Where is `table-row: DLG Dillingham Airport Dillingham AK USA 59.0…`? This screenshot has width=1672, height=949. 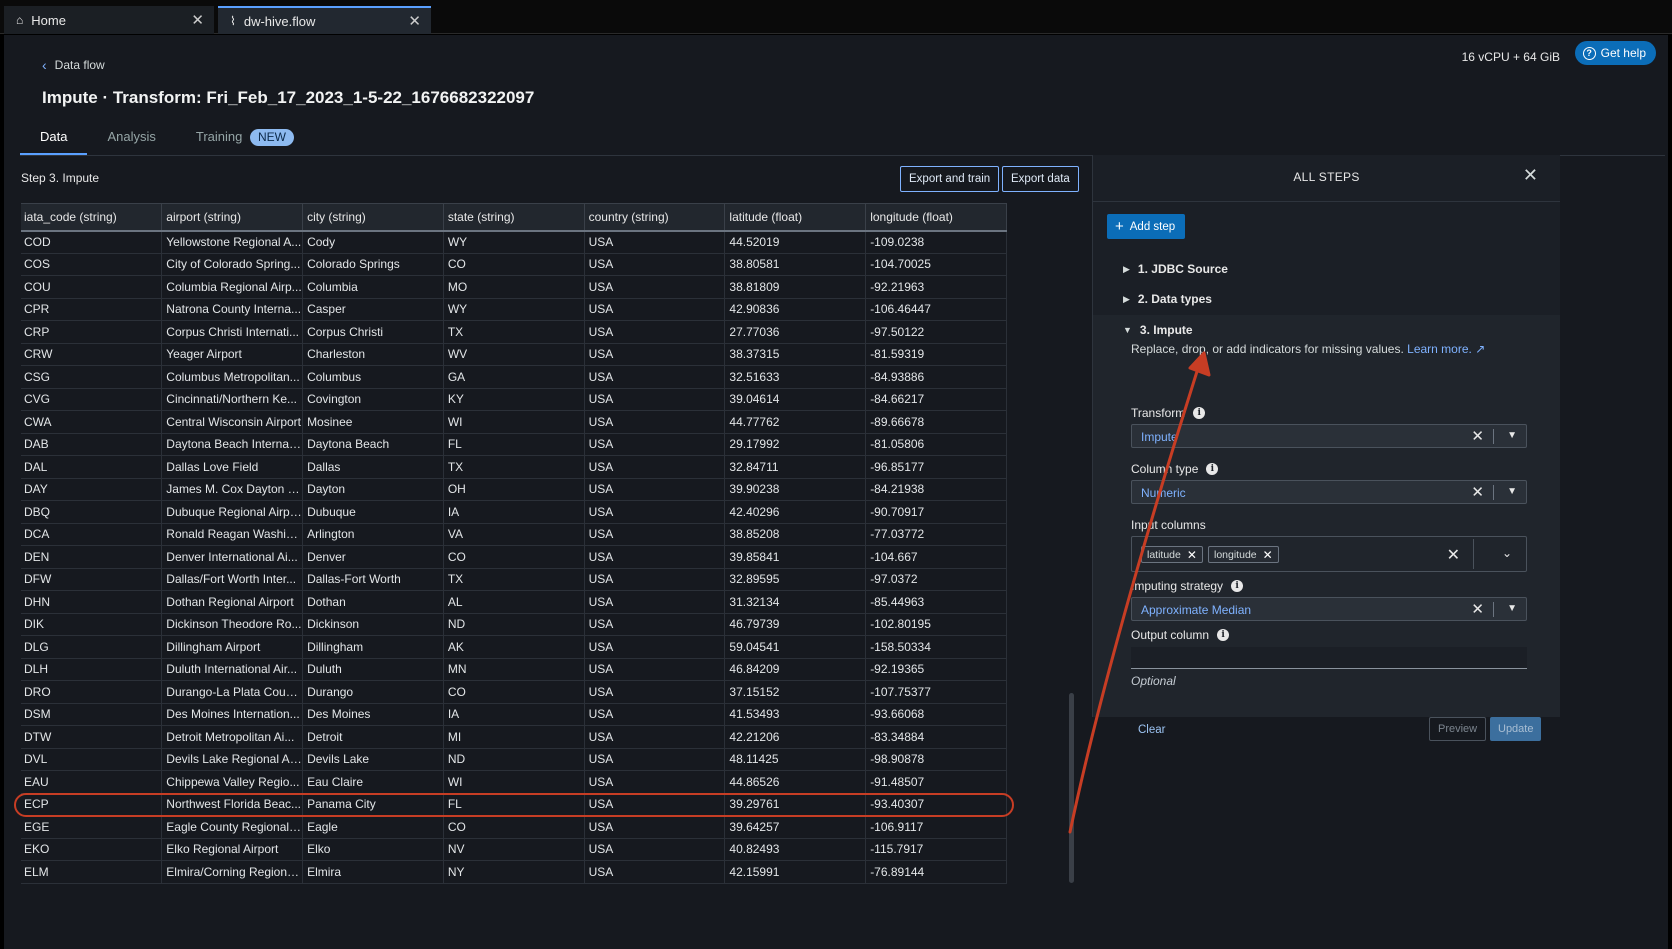 table-row: DLG Dillingham Airport Dillingham AK USA 59.0… is located at coordinates (514, 647).